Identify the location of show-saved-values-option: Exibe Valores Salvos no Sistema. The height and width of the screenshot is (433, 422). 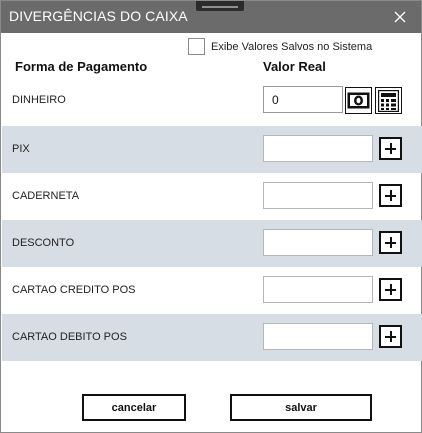
(280, 46).